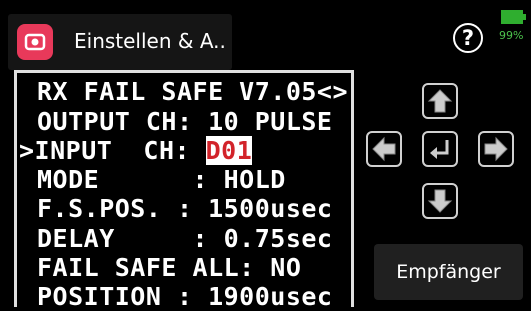  I want to click on question-icon: ?, so click(468, 38).